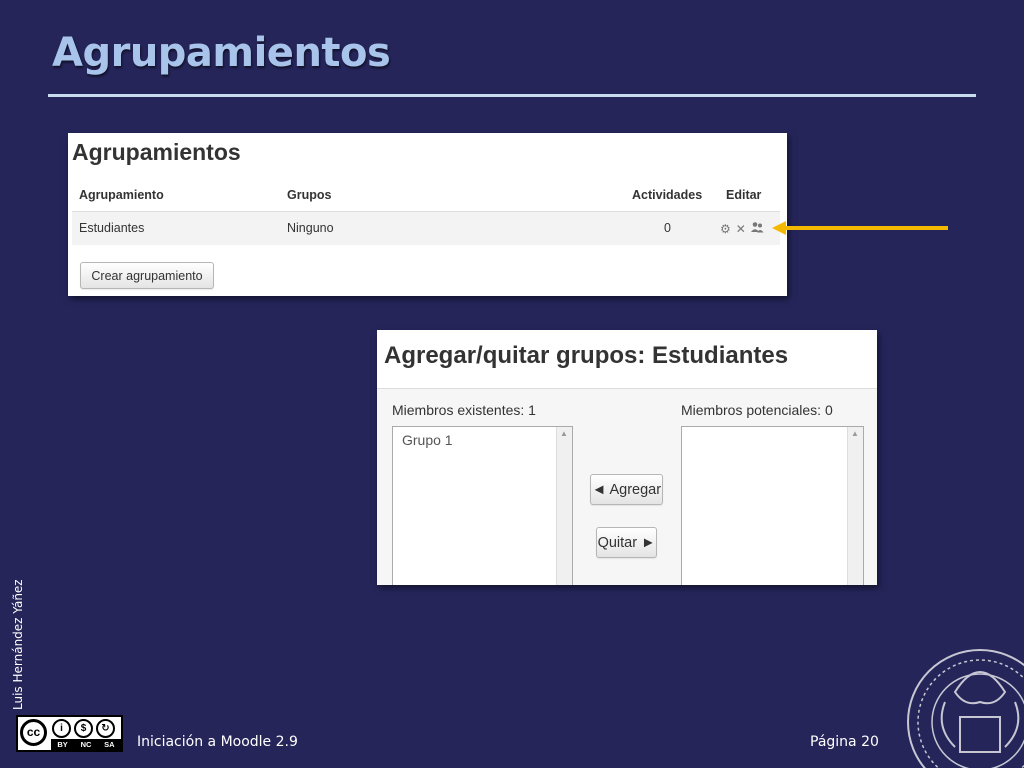 This screenshot has width=1024, height=768. What do you see at coordinates (512, 95) in the screenshot?
I see `title-divider` at bounding box center [512, 95].